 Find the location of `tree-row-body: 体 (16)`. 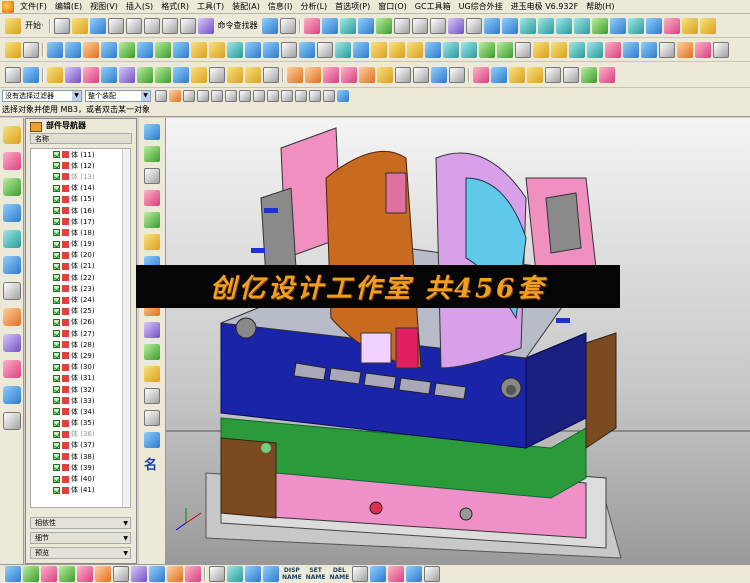

tree-row-body: 体 (16) is located at coordinates (80, 210).